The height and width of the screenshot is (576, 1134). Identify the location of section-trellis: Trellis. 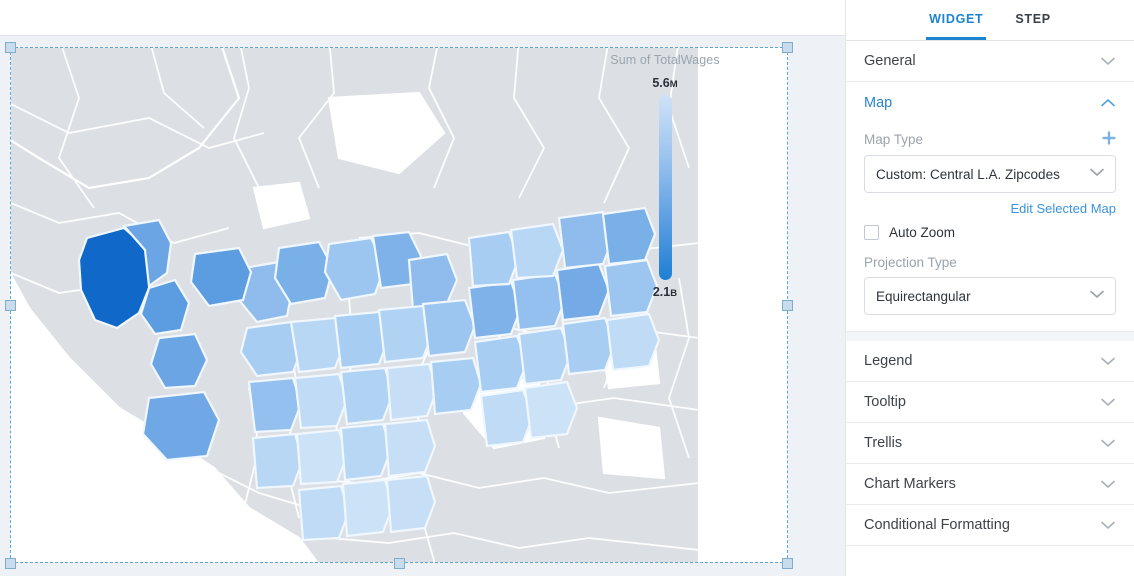
(990, 443).